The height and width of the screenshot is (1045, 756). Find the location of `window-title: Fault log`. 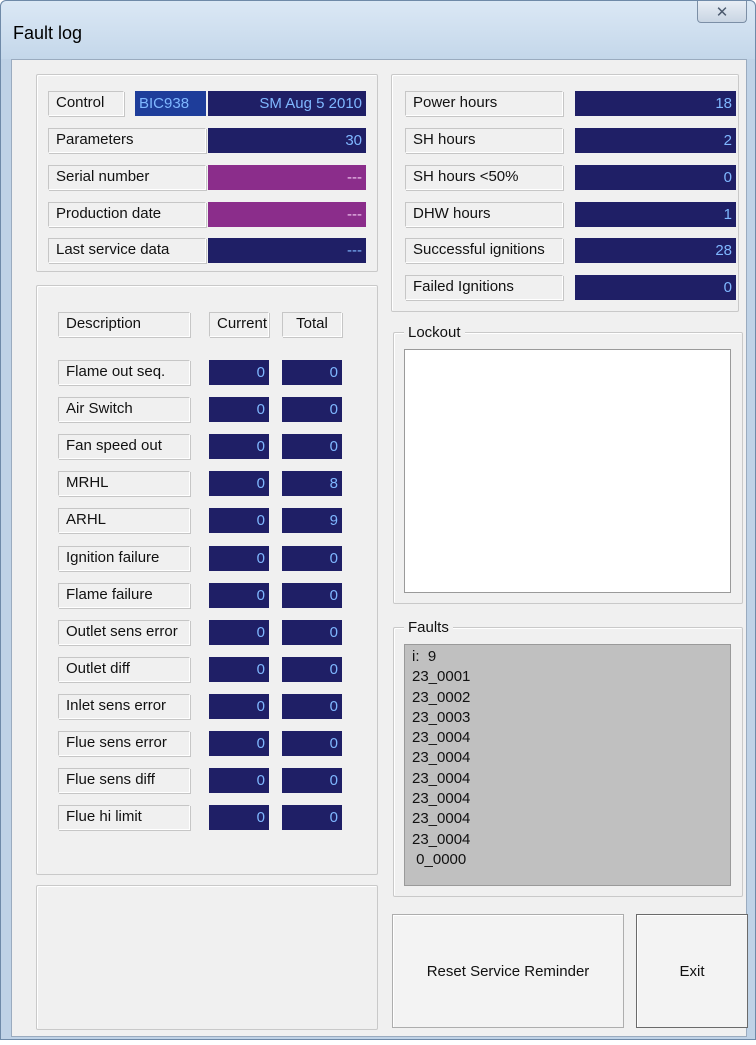

window-title: Fault log is located at coordinates (48, 33).